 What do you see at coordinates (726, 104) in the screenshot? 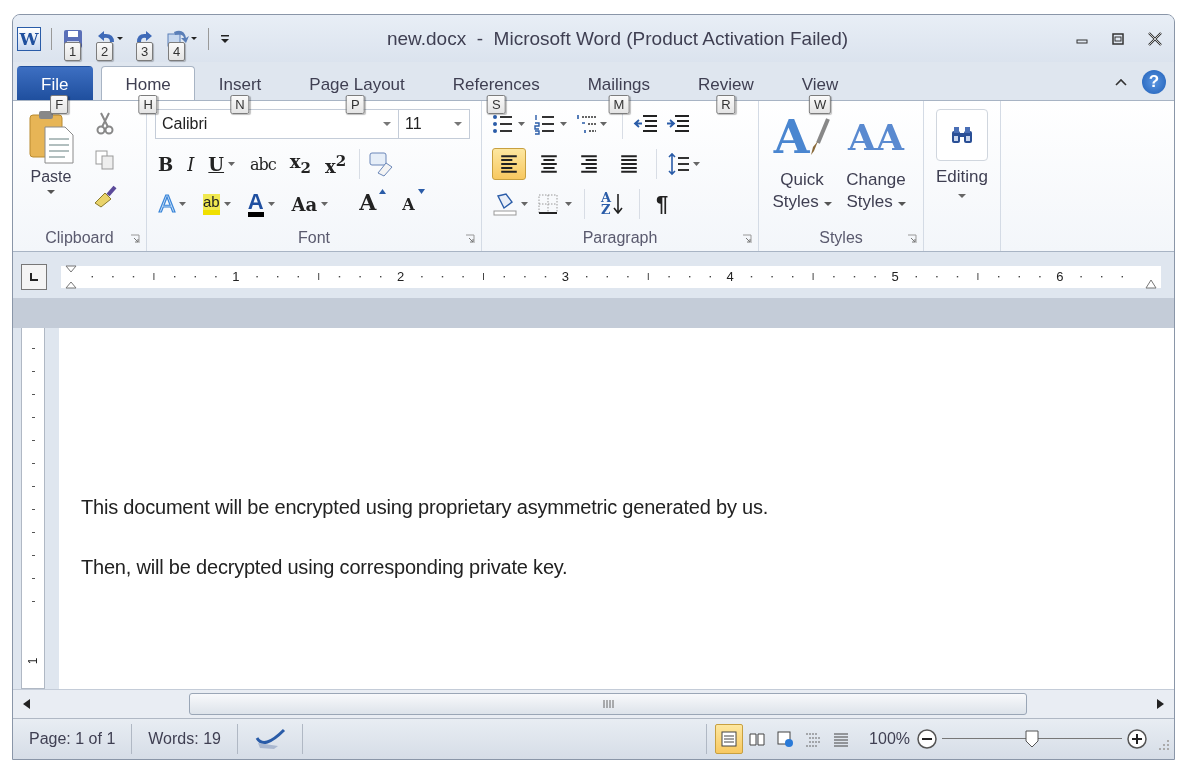
I see `keytip-tooltip: R` at bounding box center [726, 104].